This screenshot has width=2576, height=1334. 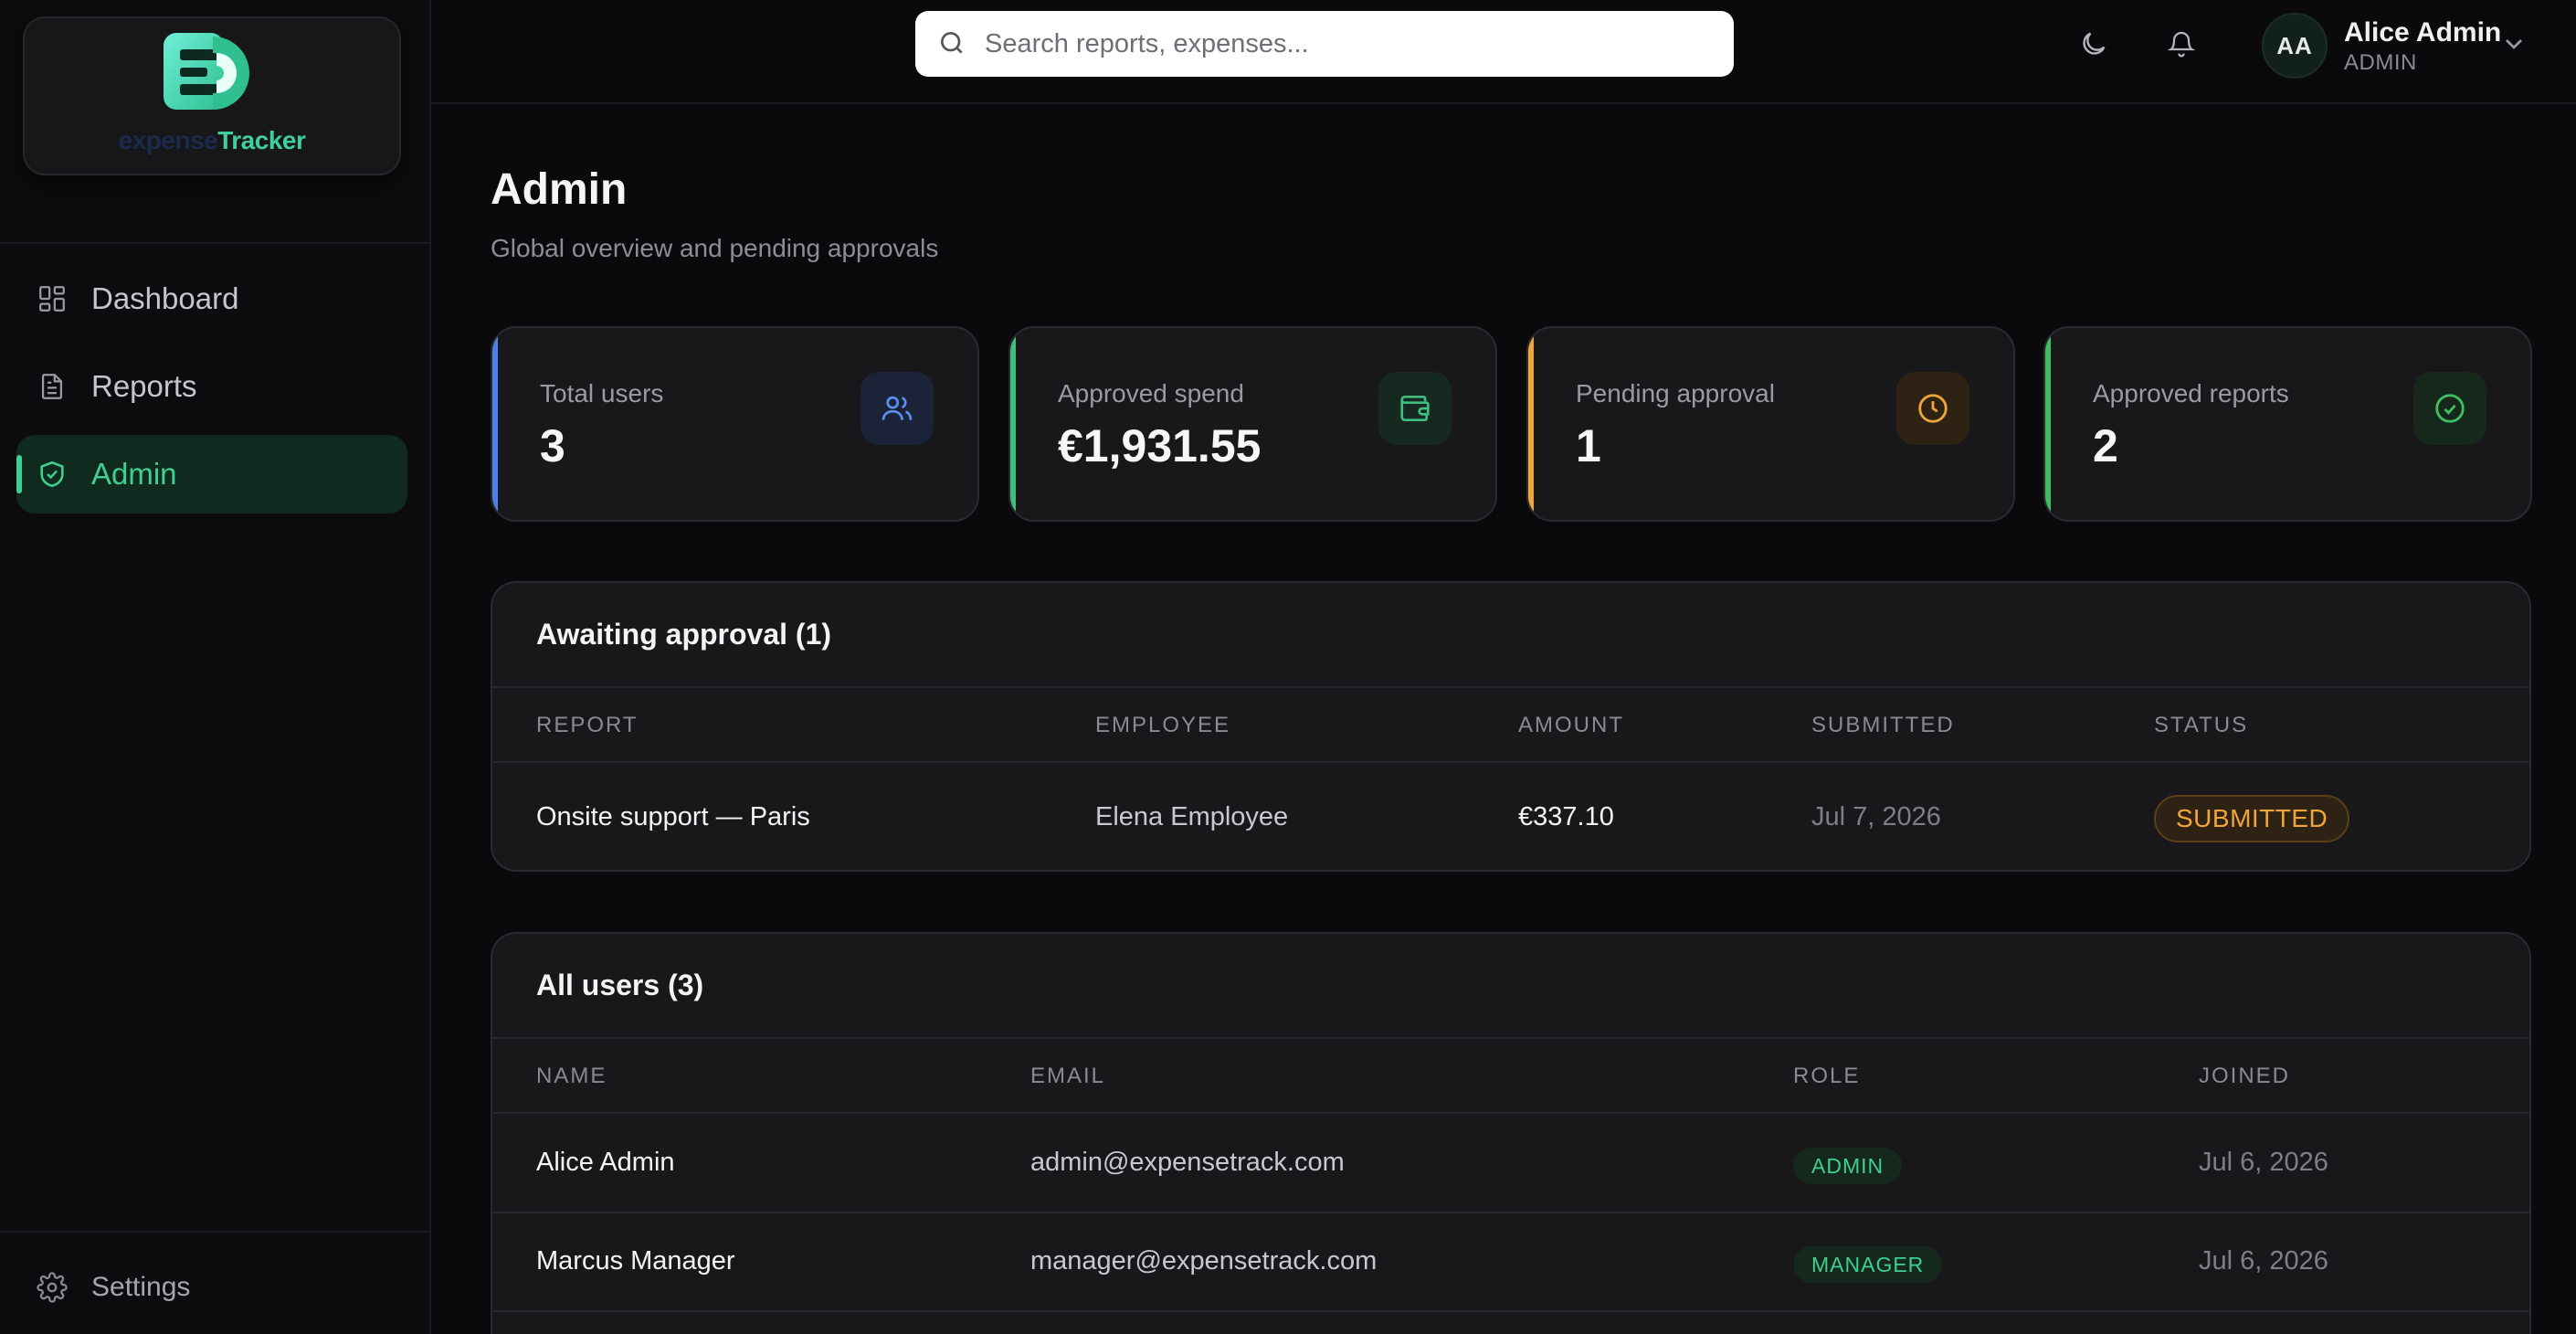 I want to click on user-email-cell: admin@expensetrack.com, so click(x=1187, y=1162).